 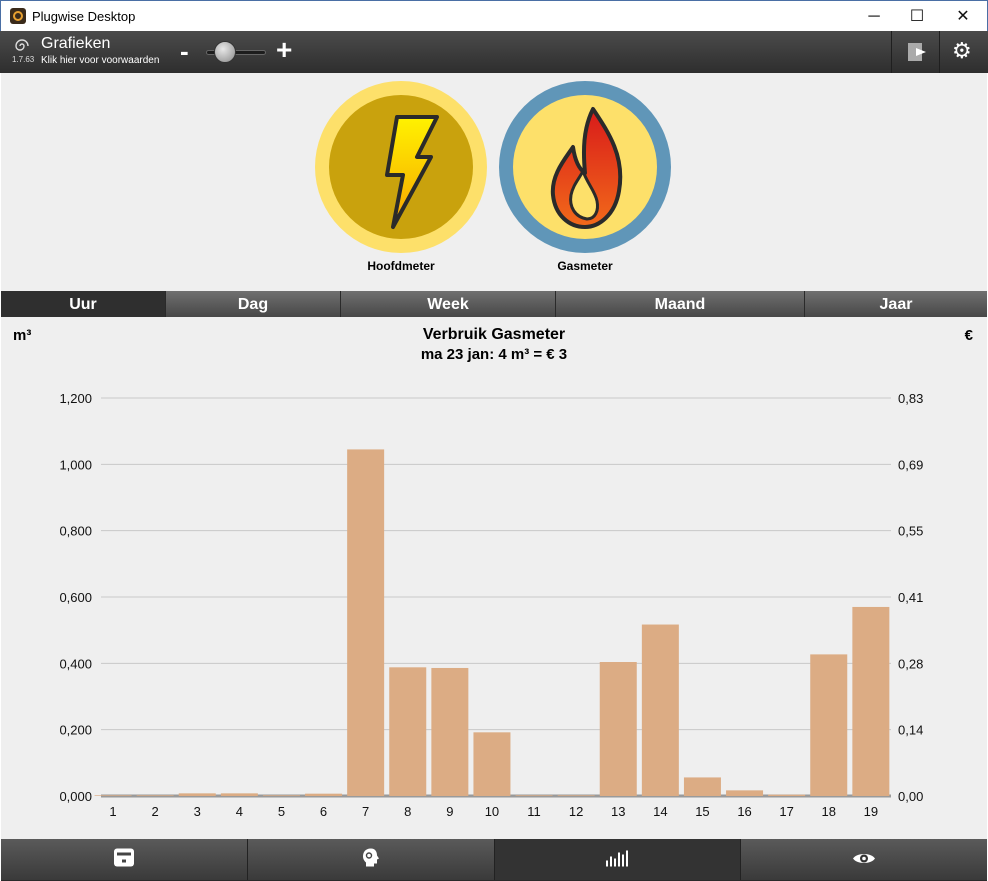 I want to click on export-button, so click(x=915, y=52).